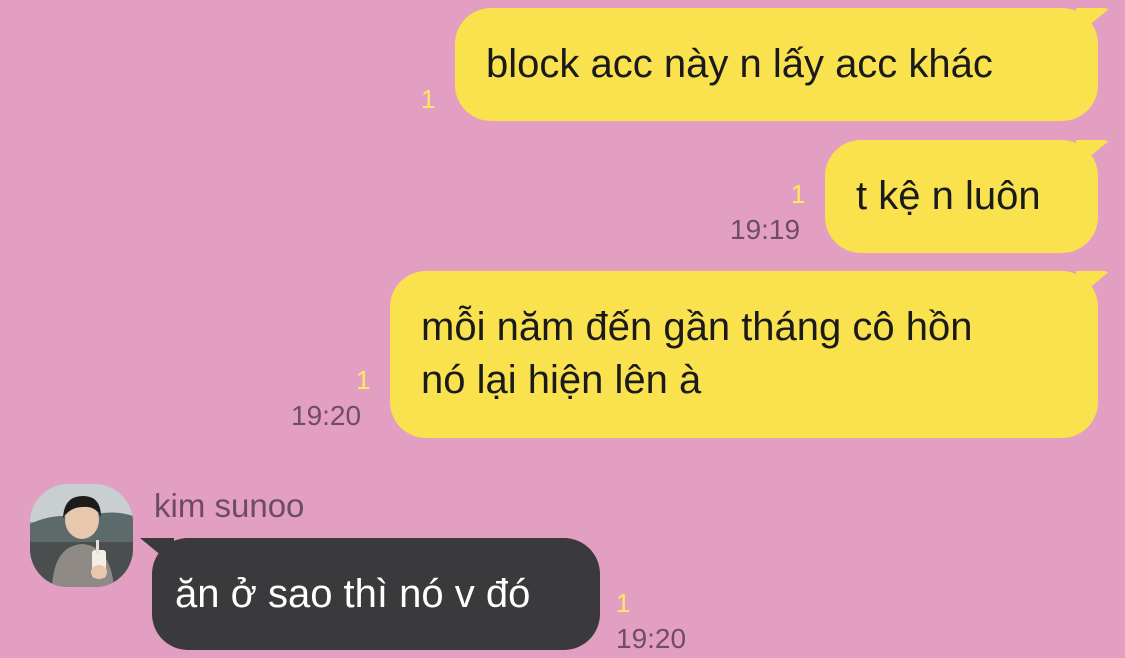 Image resolution: width=1125 pixels, height=658 pixels. What do you see at coordinates (353, 594) in the screenshot?
I see `message-text: ăn ở sao thì nó v đó` at bounding box center [353, 594].